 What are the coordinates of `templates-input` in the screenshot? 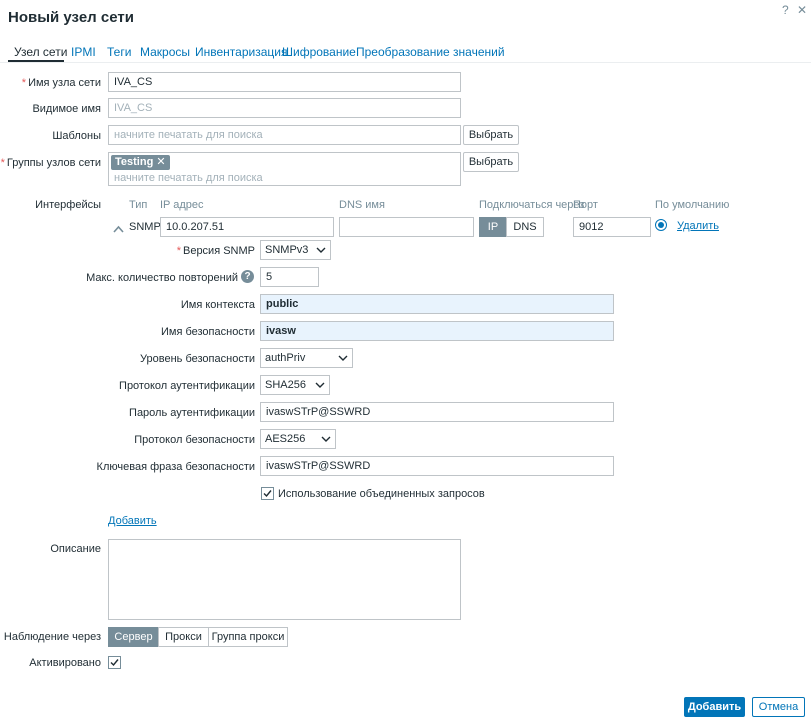 It's located at (284, 135).